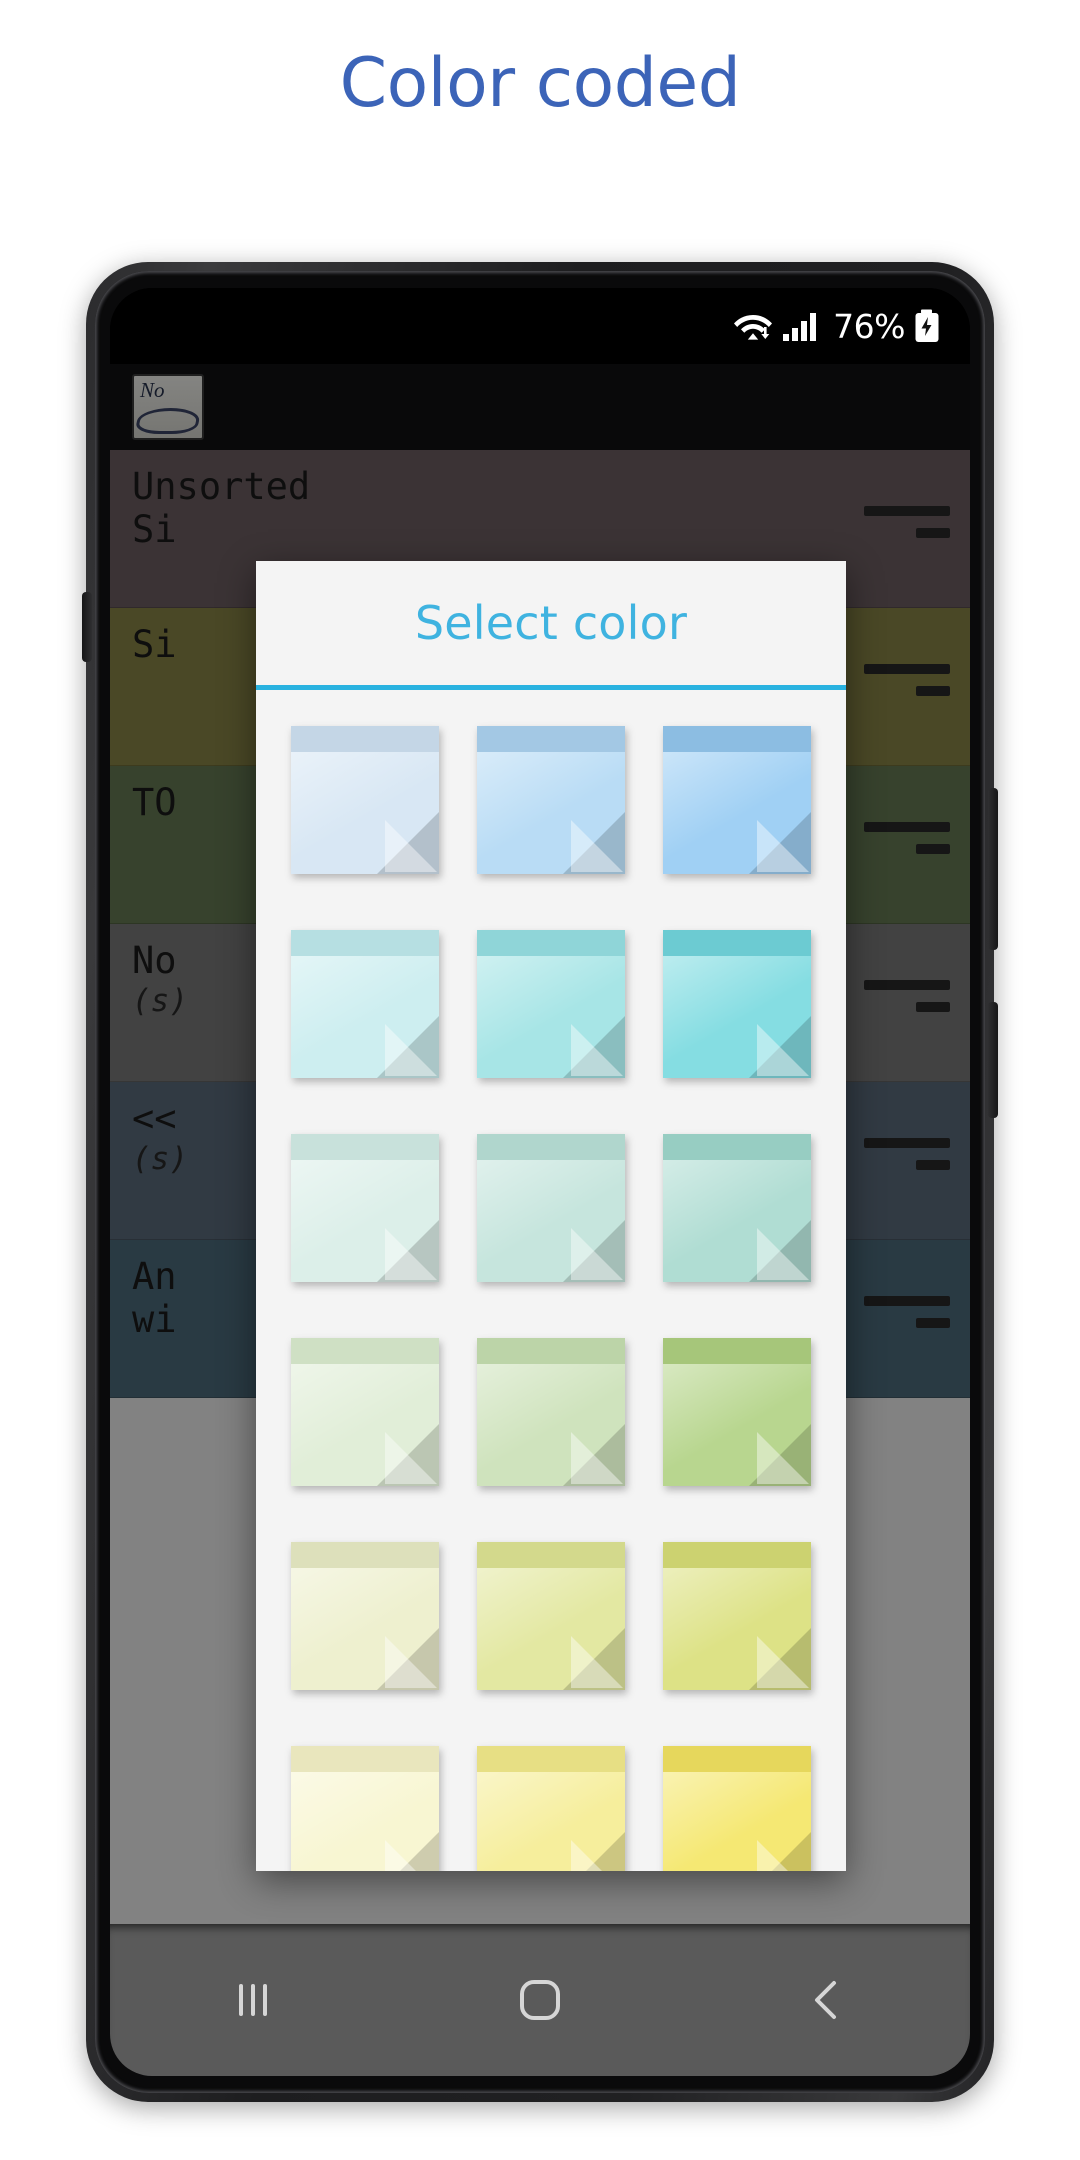 This screenshot has width=1080, height=2160. I want to click on color-swatch-cyan, so click(737, 1004).